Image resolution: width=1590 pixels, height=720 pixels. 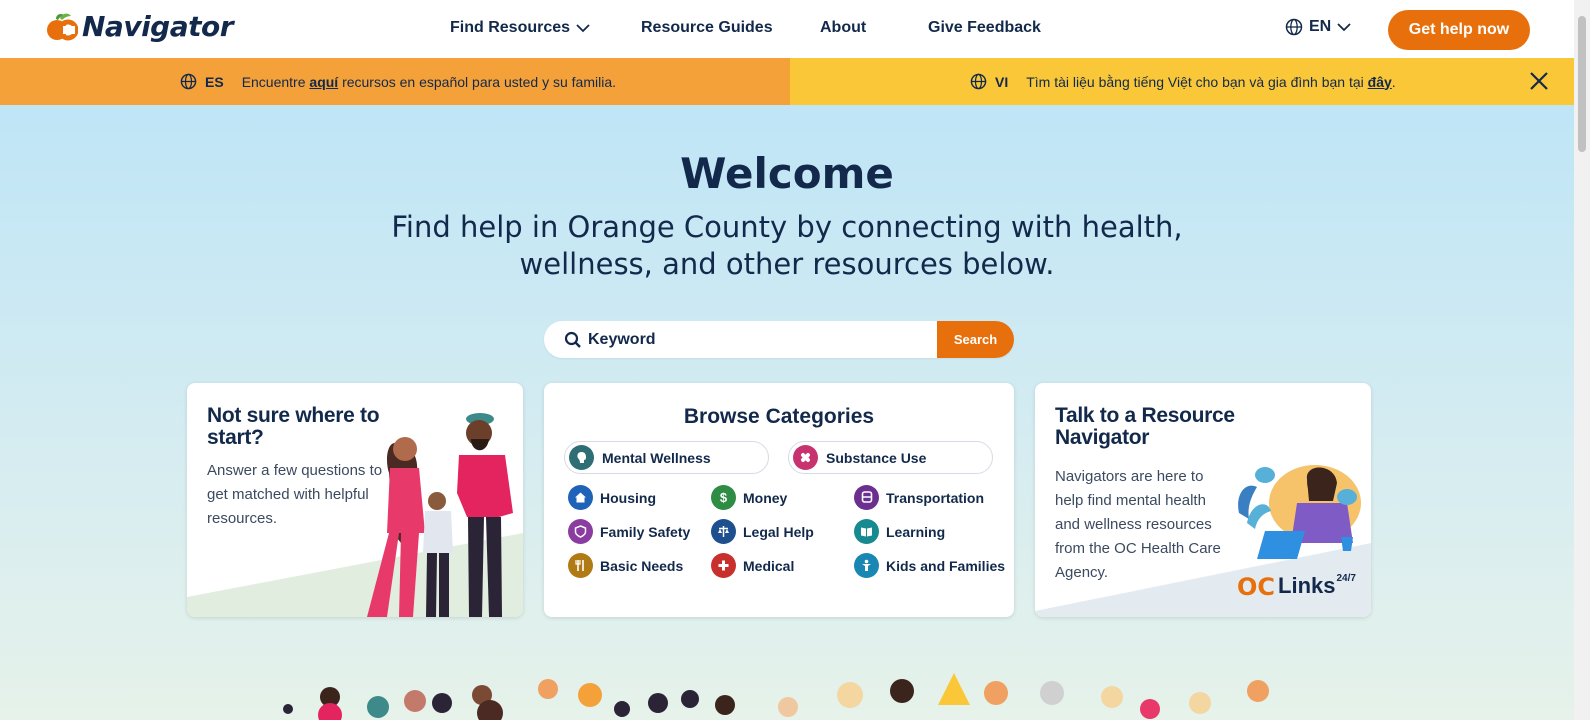 I want to click on search-button: Search, so click(x=975, y=339).